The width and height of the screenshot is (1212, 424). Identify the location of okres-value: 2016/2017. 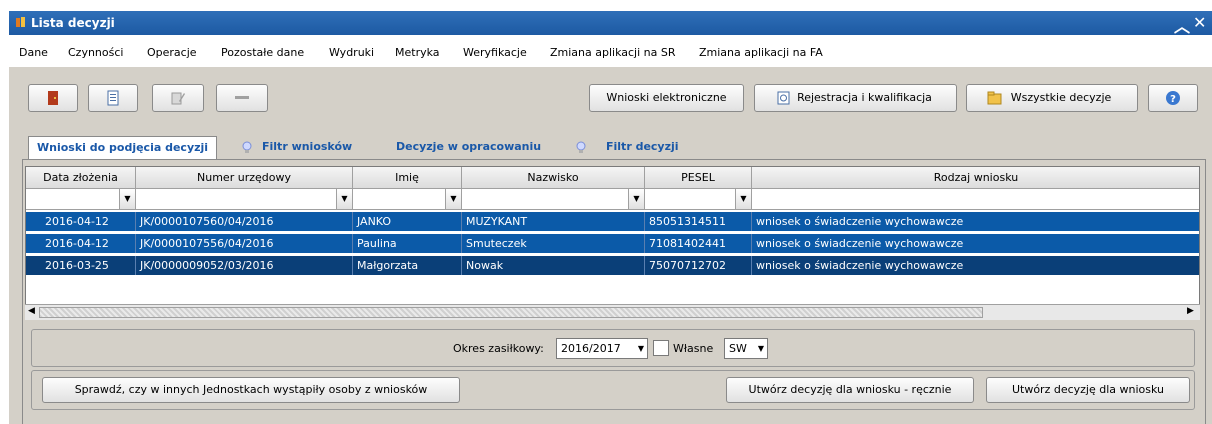
(591, 348).